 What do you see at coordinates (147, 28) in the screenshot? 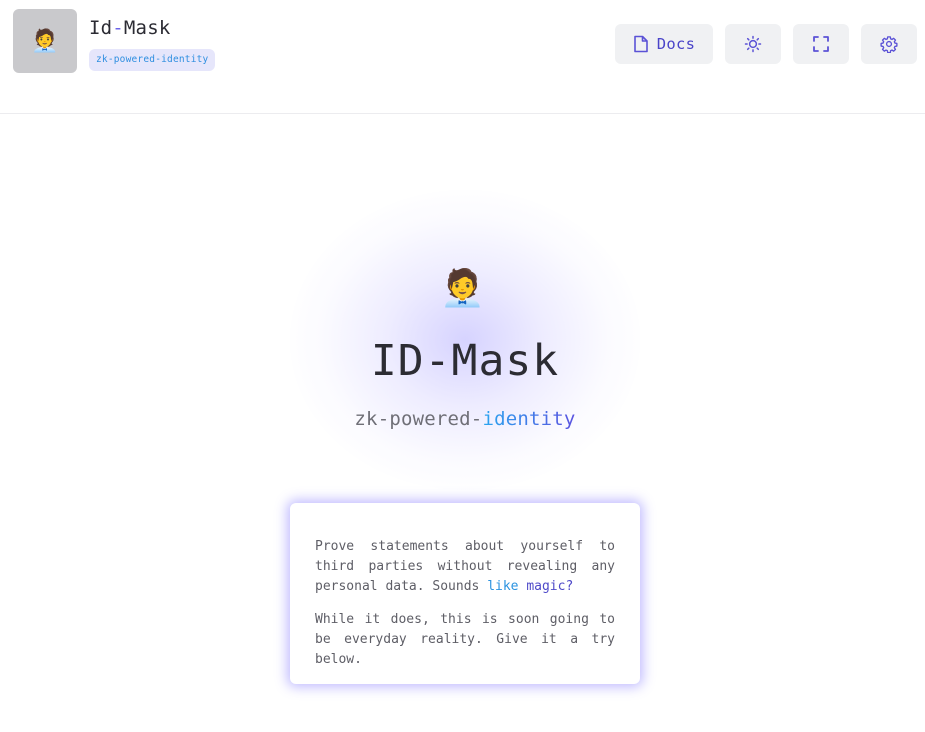
I see `app-title-part2: Mask` at bounding box center [147, 28].